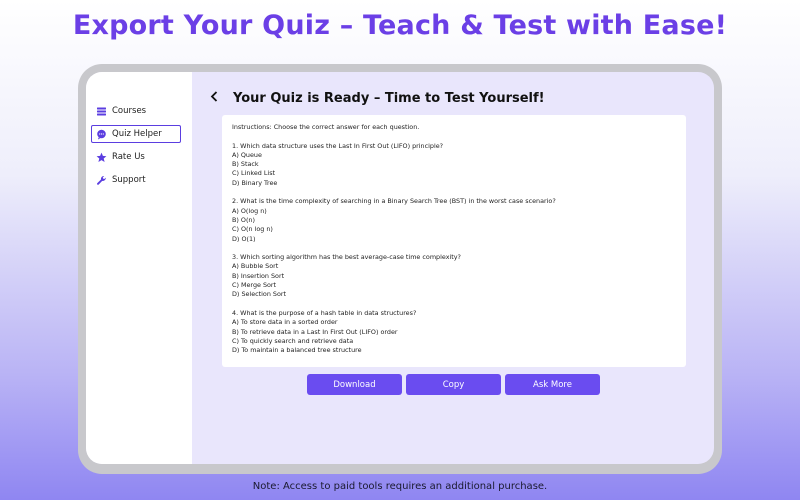  Describe the element at coordinates (128, 157) in the screenshot. I see `sidebar-item-label: Rate Us` at that location.